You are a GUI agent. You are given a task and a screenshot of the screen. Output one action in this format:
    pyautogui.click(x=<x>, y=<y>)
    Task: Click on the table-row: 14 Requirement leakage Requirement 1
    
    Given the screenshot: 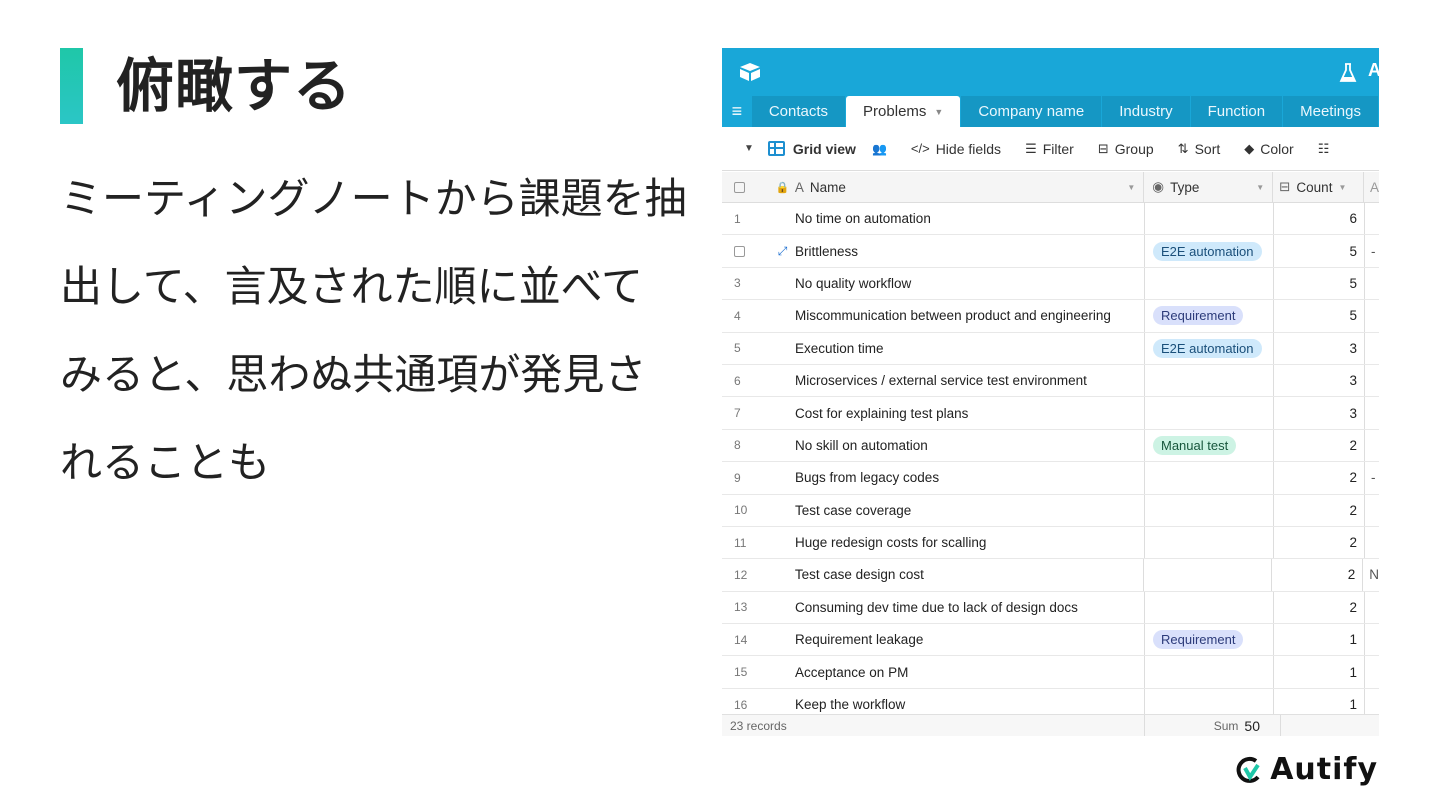 What is the action you would take?
    pyautogui.click(x=1050, y=640)
    